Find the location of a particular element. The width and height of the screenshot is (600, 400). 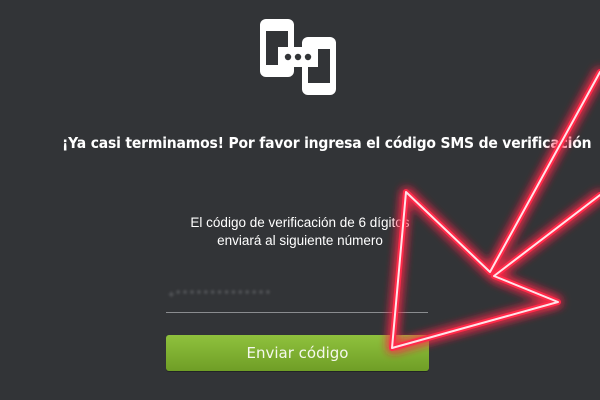

info-line-1: El código de verificación de 6 dígitos is located at coordinates (300, 222).